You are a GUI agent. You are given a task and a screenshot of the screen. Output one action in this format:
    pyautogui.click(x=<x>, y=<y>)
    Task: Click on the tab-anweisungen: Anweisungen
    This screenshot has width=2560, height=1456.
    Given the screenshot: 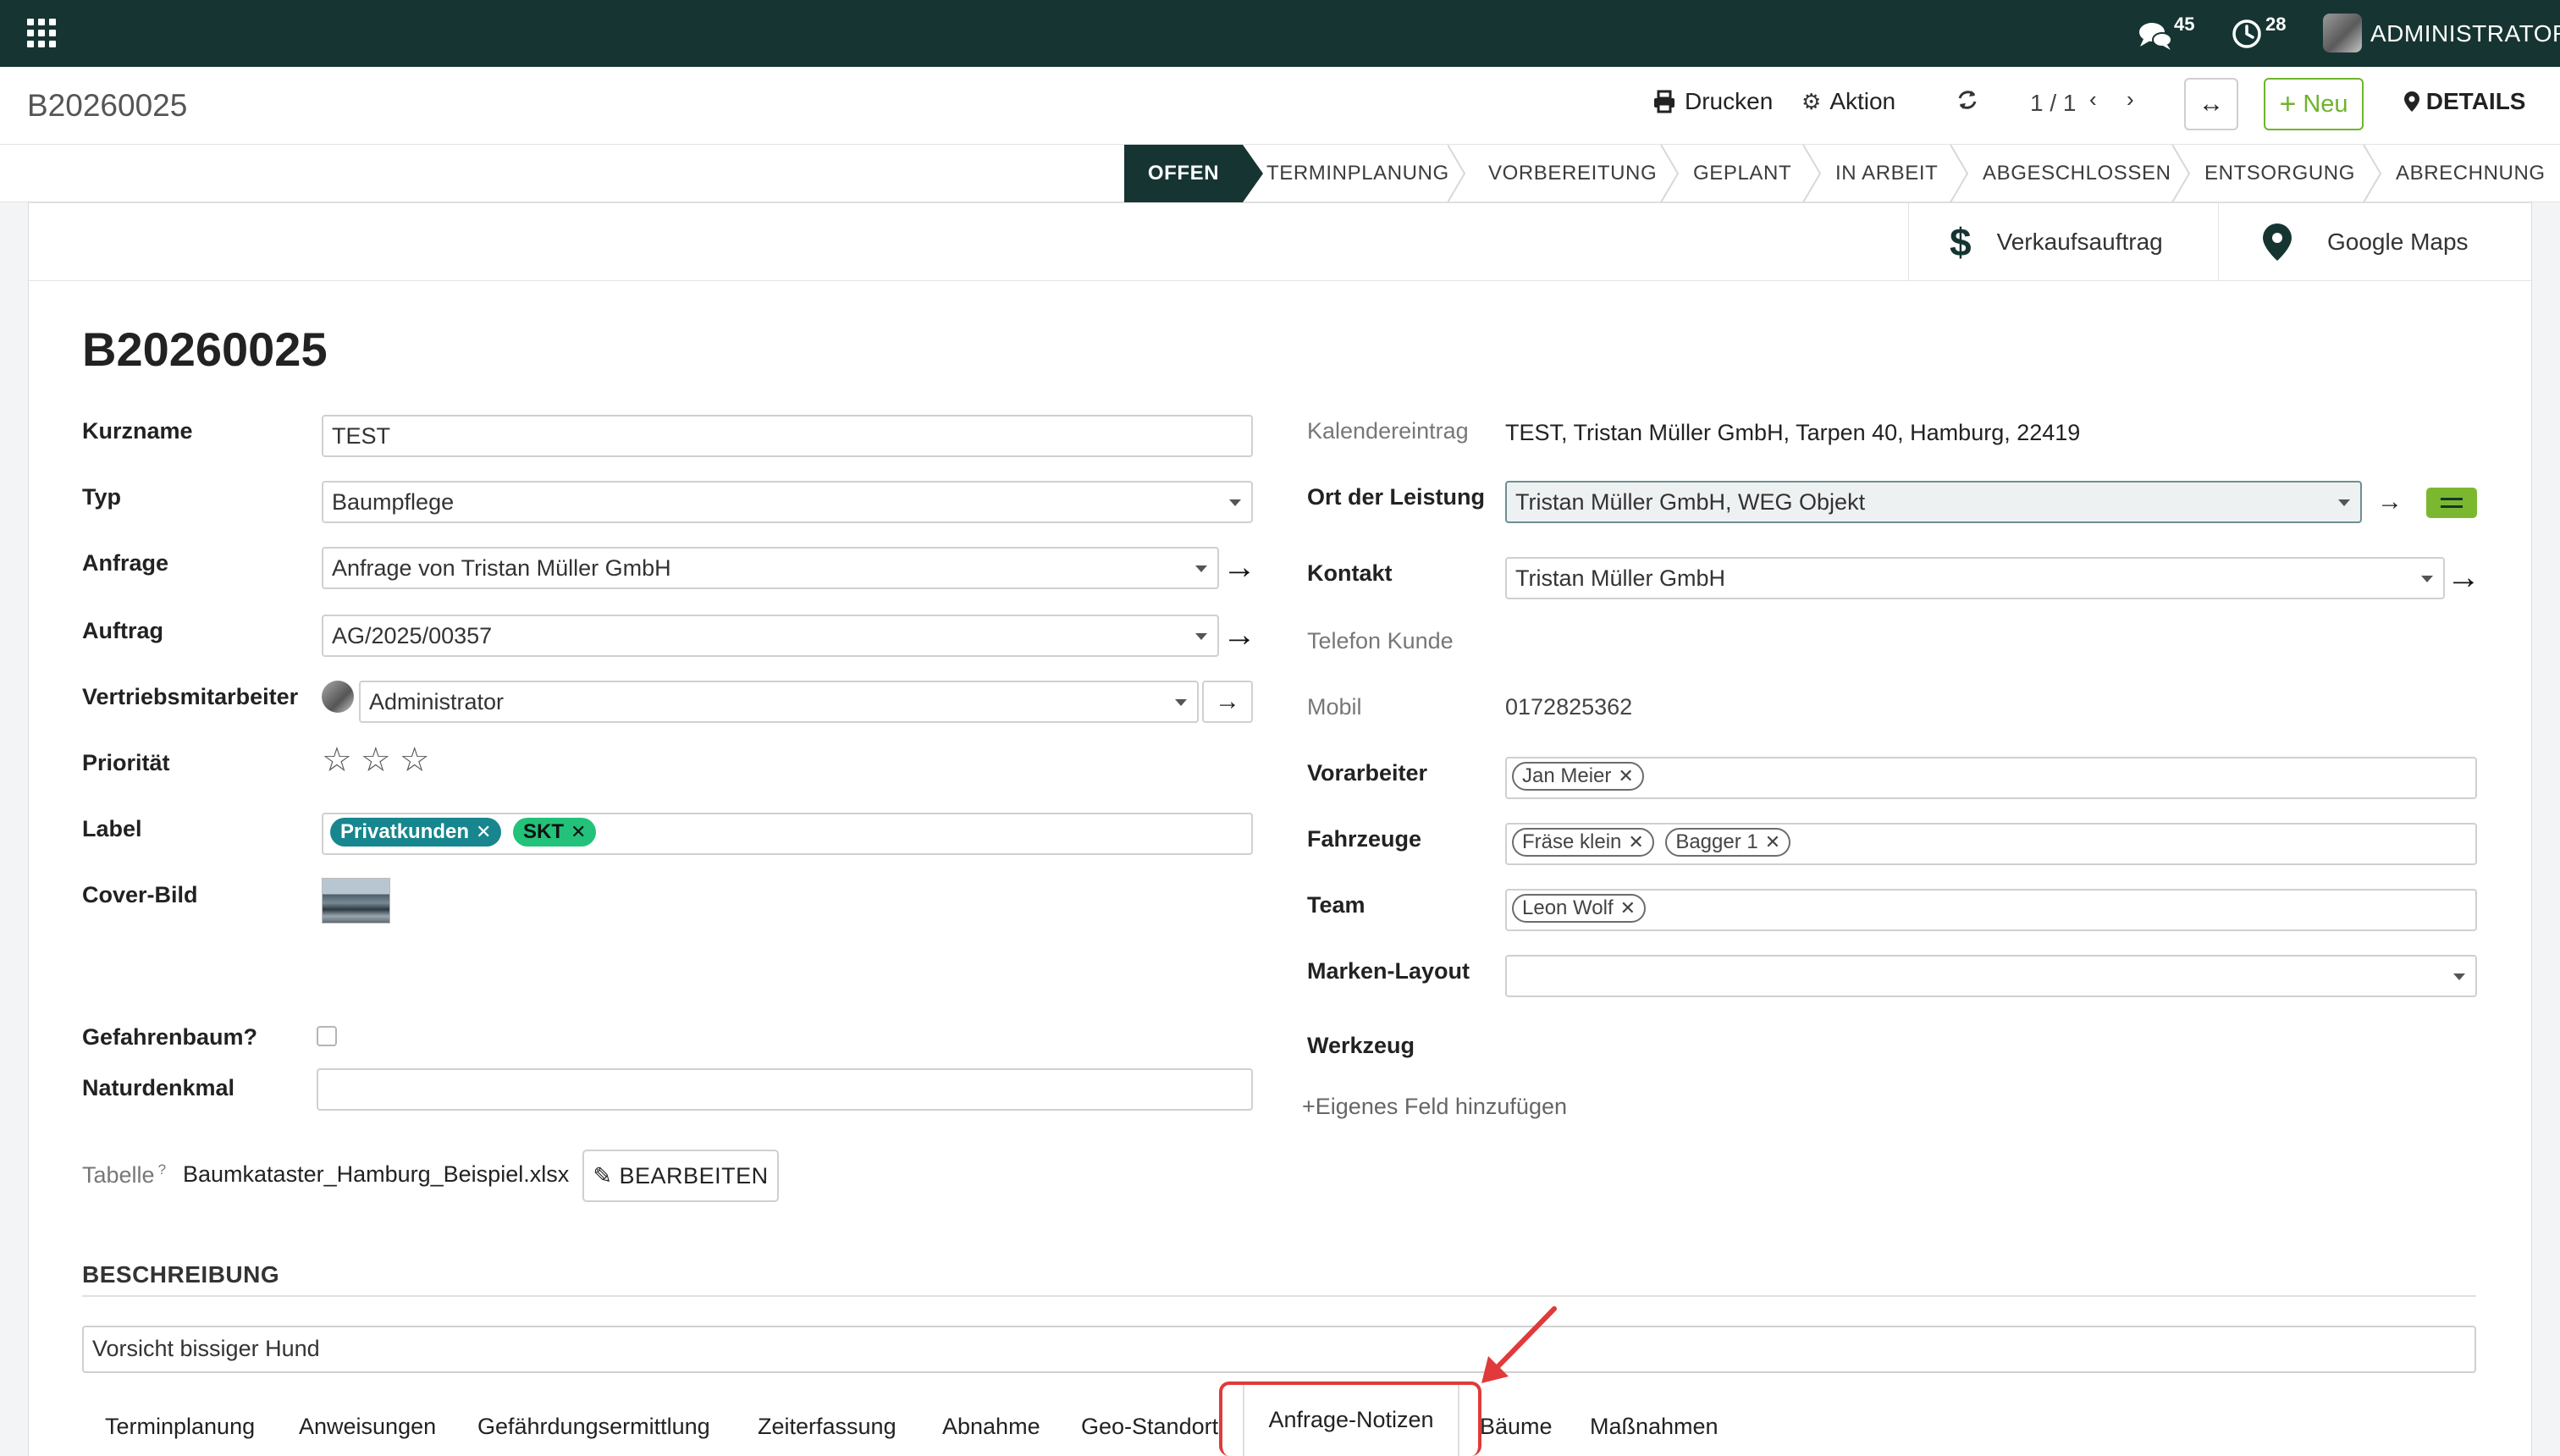 What is the action you would take?
    pyautogui.click(x=367, y=1427)
    